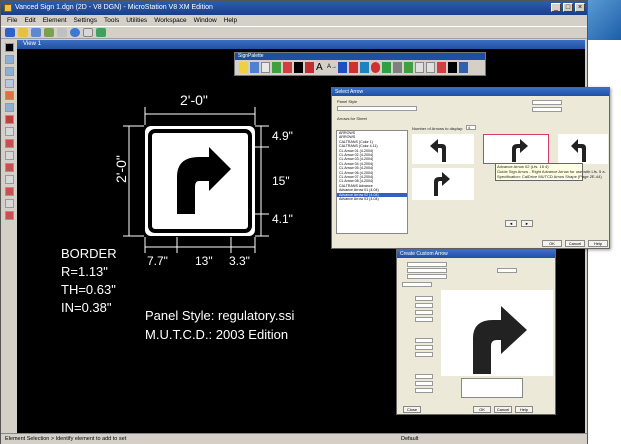  What do you see at coordinates (9, 131) in the screenshot?
I see `copy-tool-icon` at bounding box center [9, 131].